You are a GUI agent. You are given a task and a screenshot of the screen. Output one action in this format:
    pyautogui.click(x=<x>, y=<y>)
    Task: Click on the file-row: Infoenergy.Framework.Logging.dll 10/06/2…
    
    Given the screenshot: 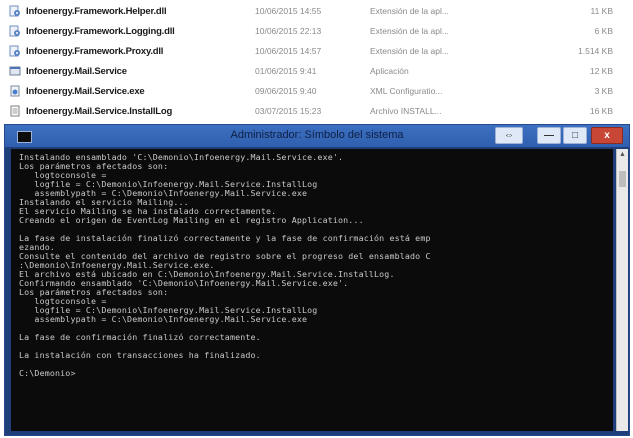 What is the action you would take?
    pyautogui.click(x=316, y=31)
    